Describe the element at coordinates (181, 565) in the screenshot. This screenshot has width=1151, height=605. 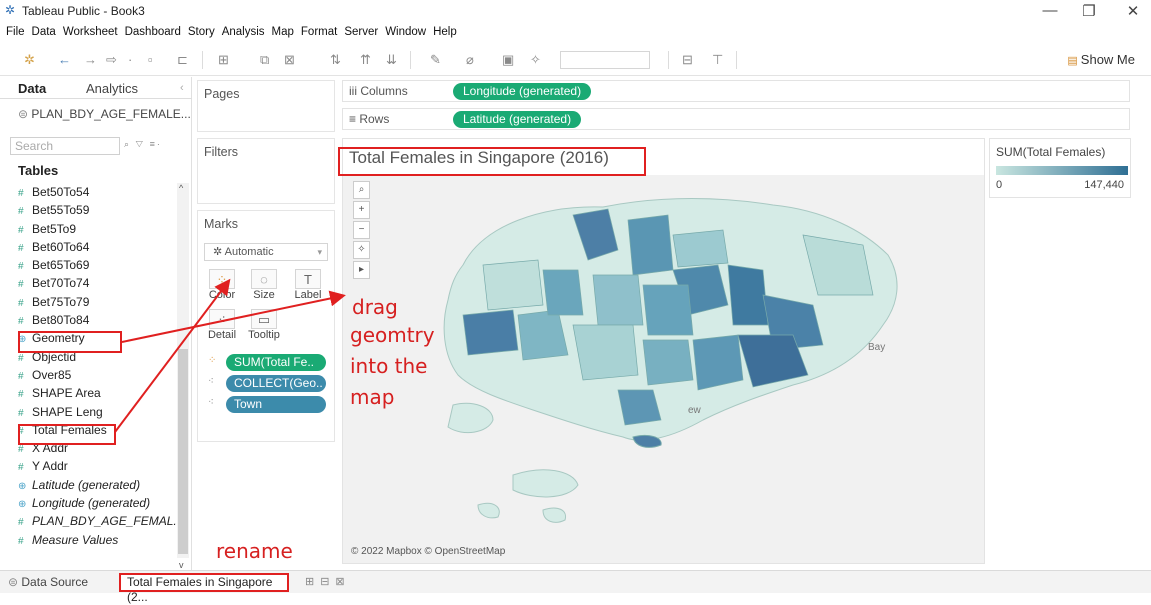
I see `scroll-down-icon: v` at that location.